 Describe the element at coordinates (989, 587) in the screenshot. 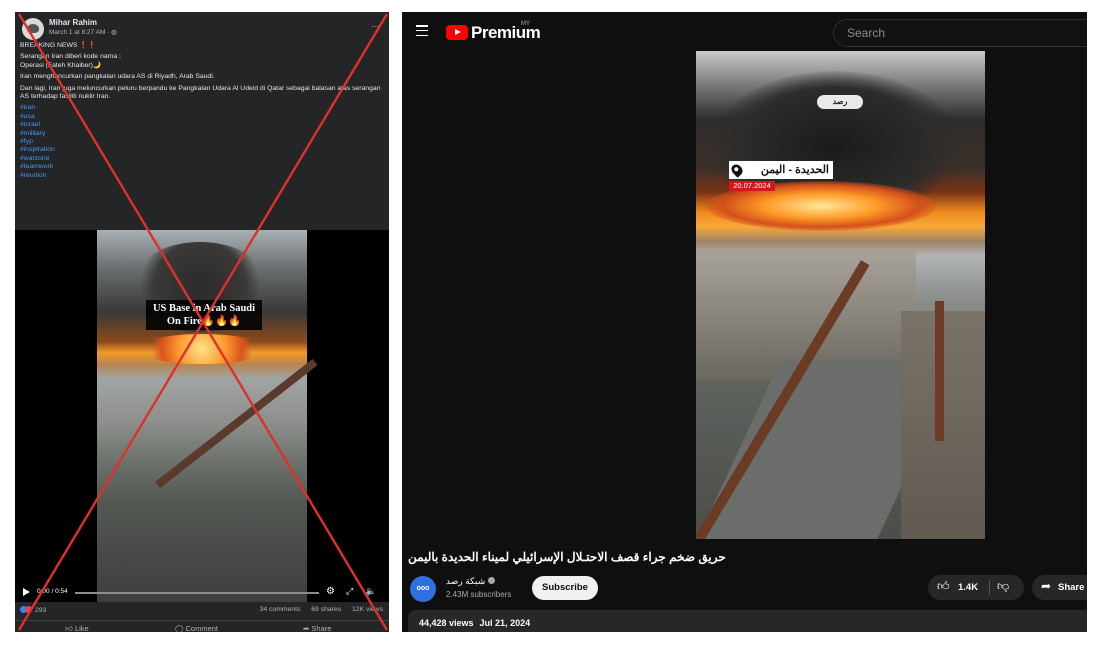

I see `divider` at that location.